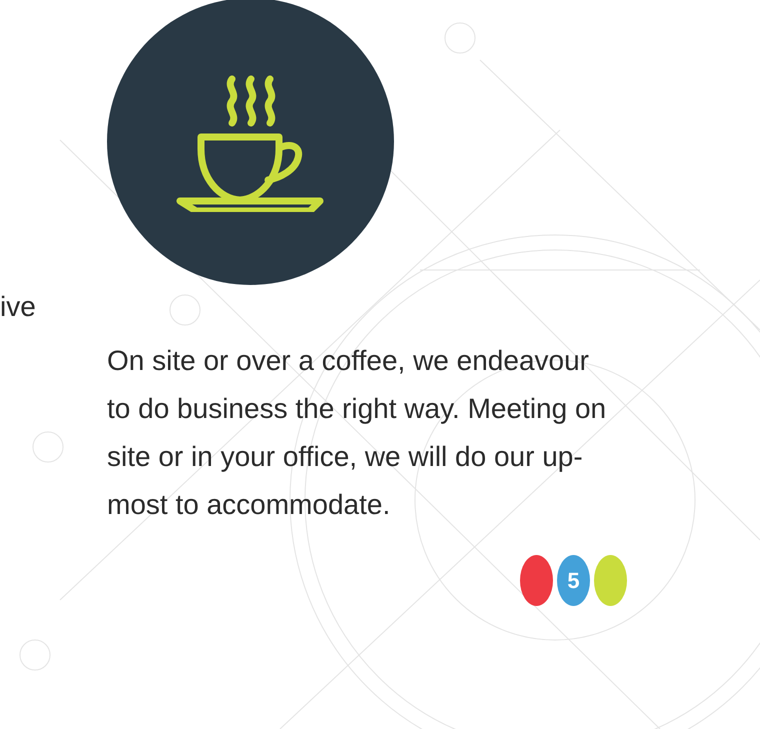 This screenshot has height=729, width=760. I want to click on side-text: ive, so click(18, 307).